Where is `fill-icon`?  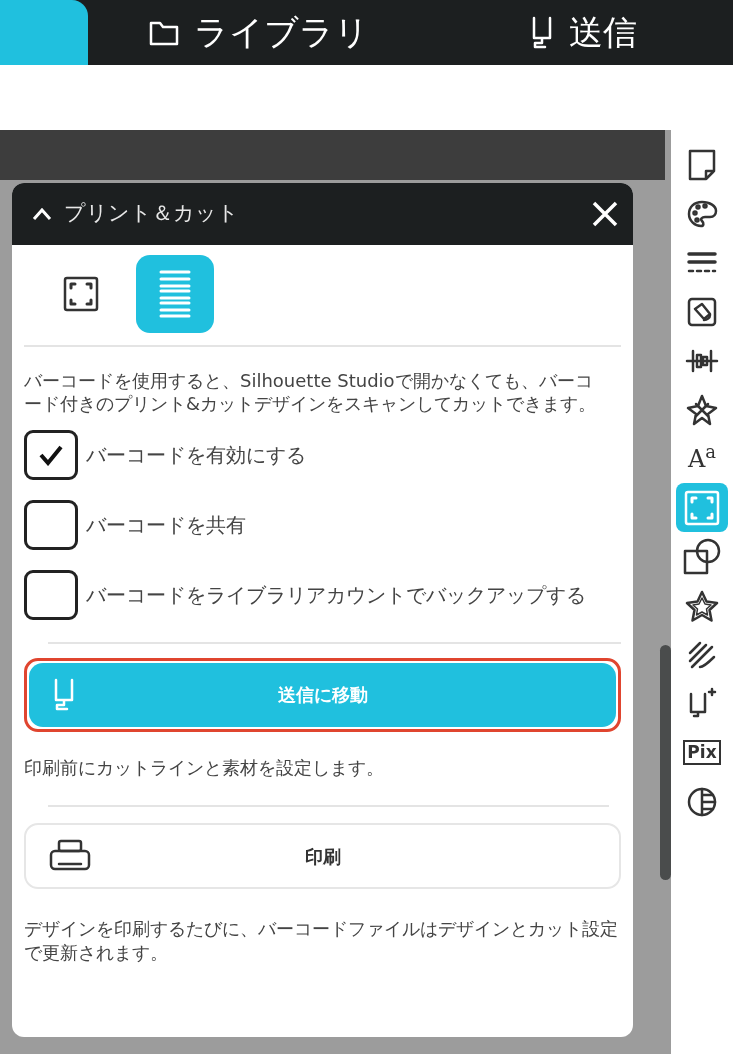 fill-icon is located at coordinates (702, 311).